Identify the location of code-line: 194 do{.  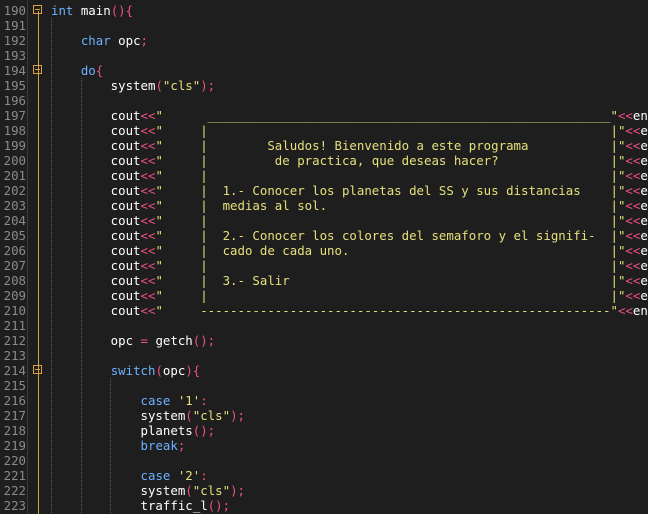
(324, 70).